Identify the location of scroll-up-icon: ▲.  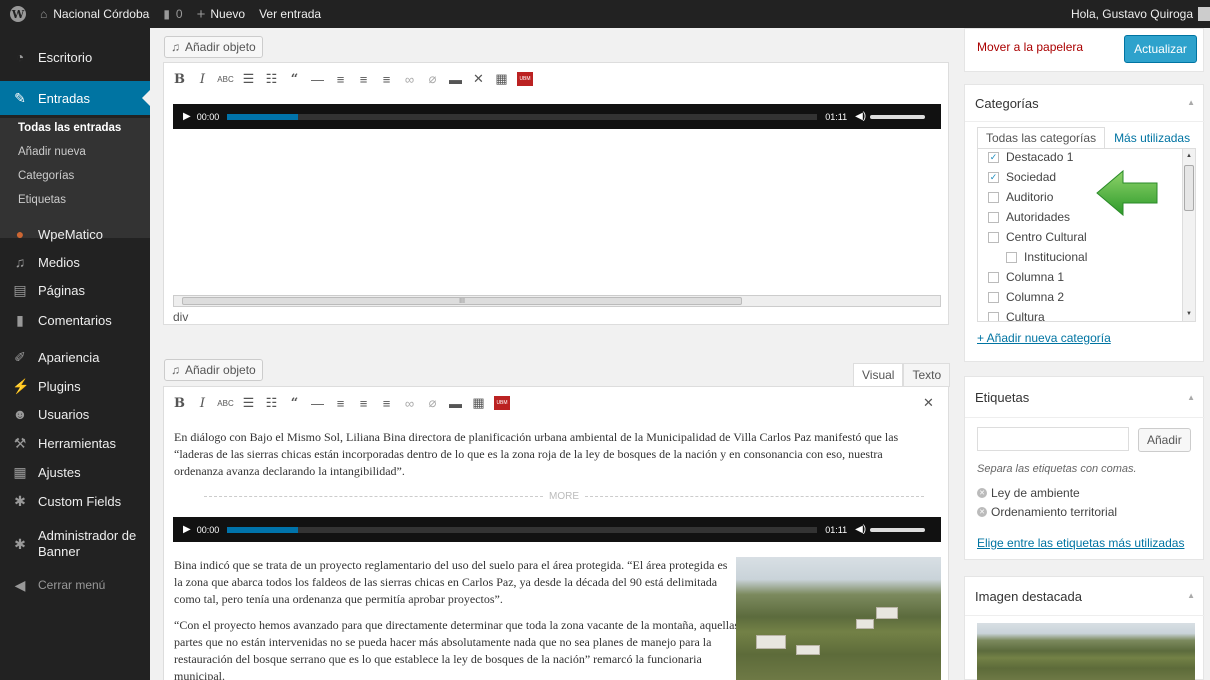
(1189, 156).